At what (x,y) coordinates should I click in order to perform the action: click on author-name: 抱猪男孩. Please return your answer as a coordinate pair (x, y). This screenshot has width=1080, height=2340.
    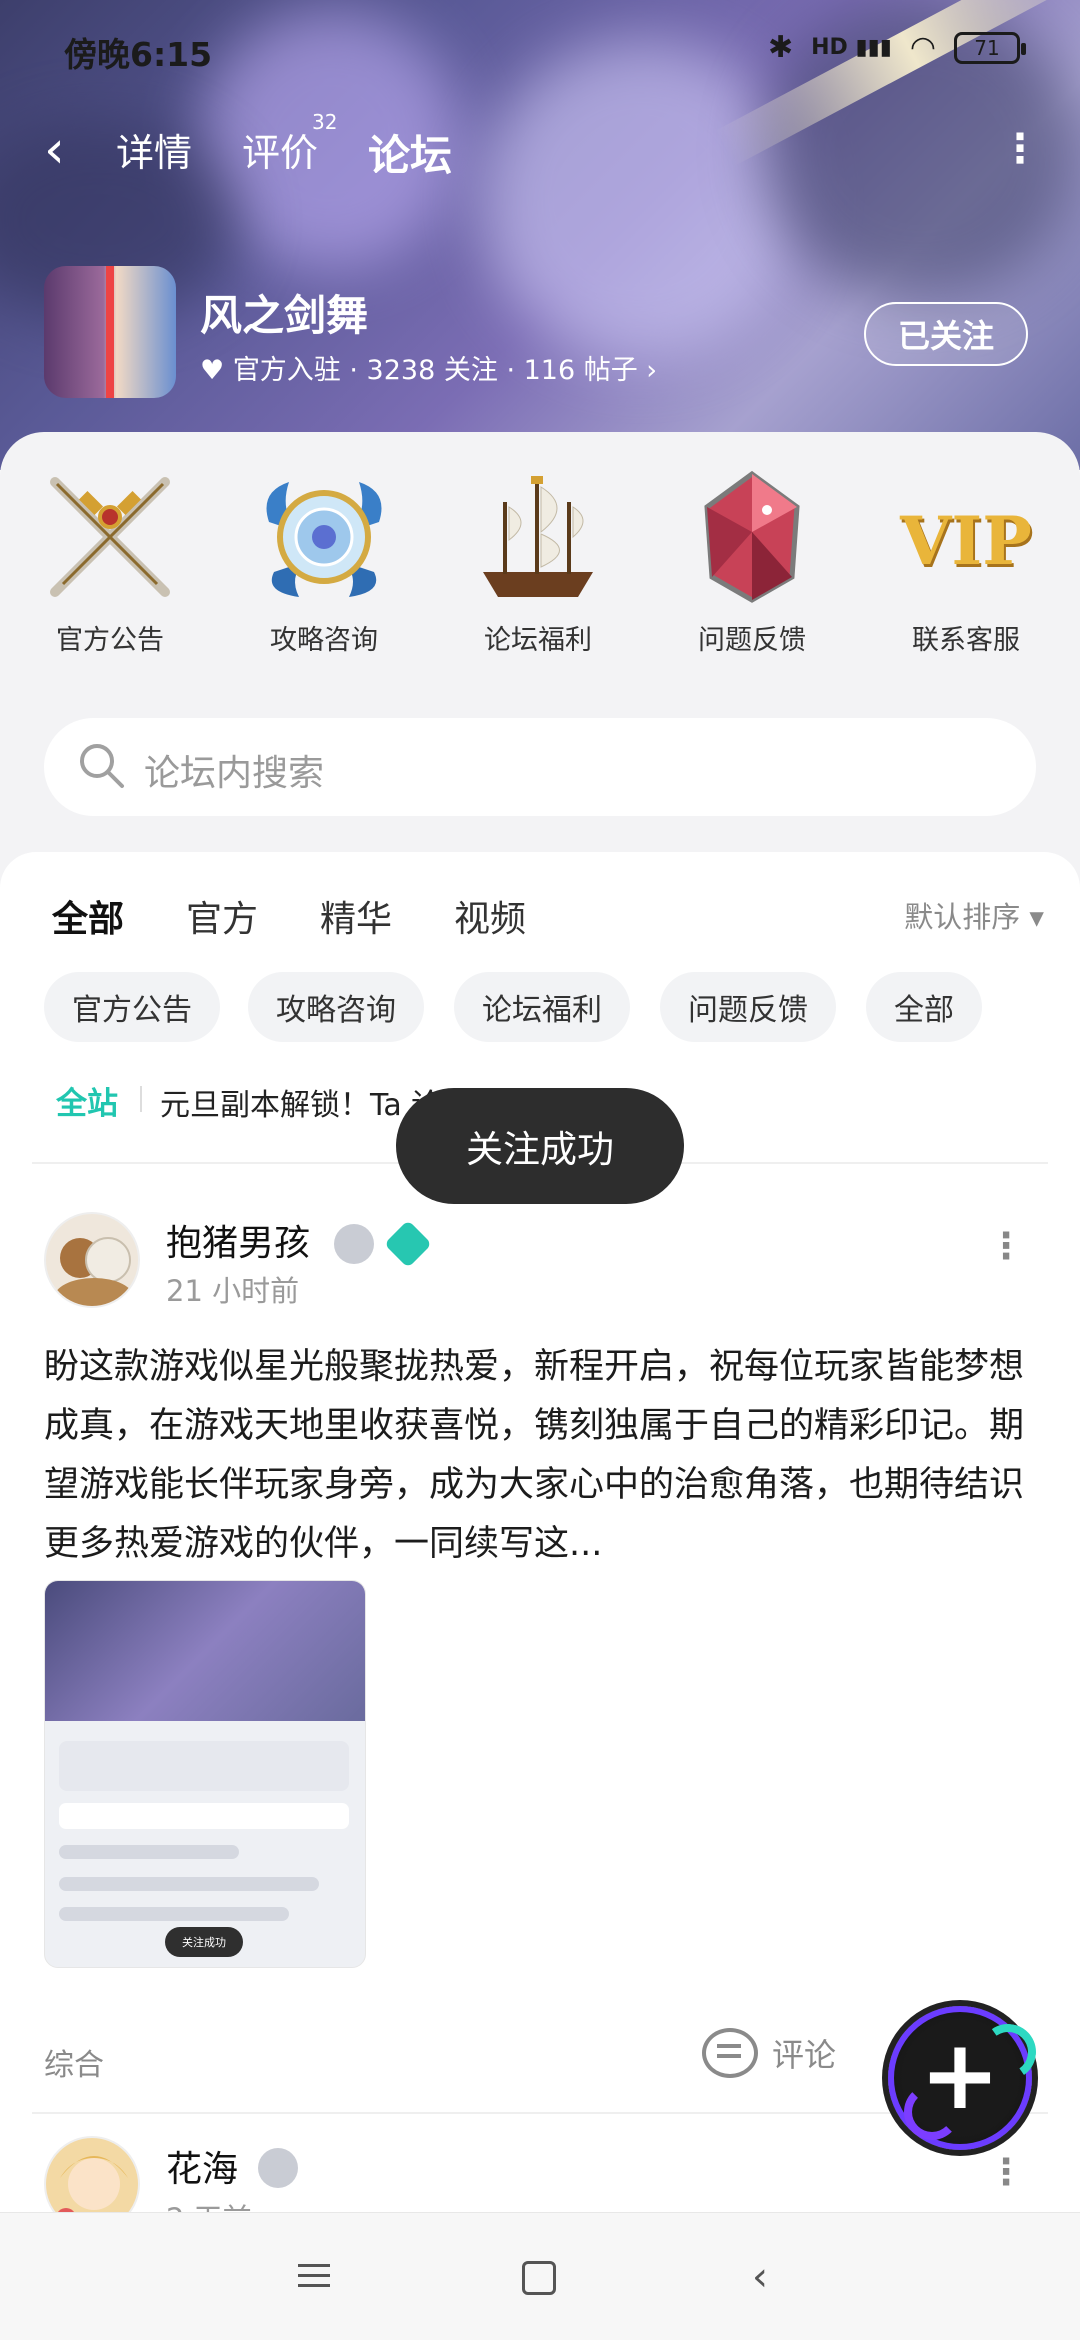
    Looking at the image, I should click on (238, 1240).